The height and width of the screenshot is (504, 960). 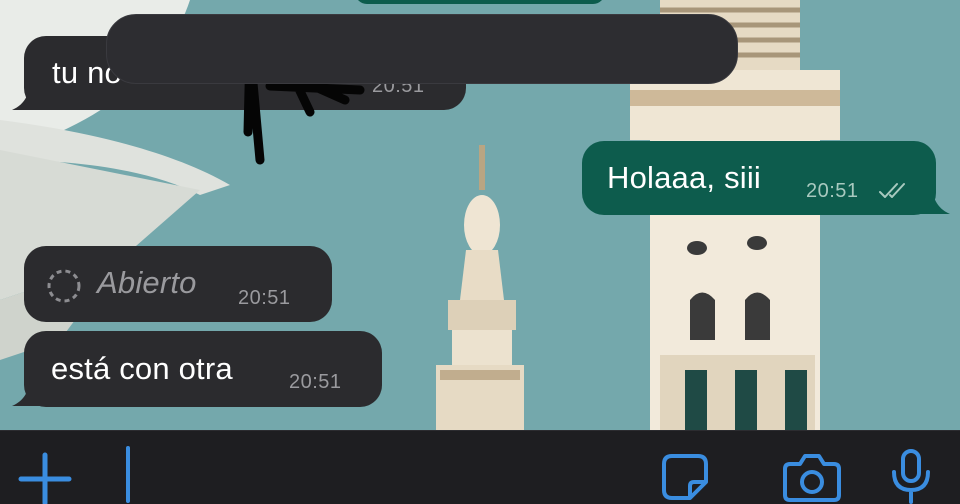 What do you see at coordinates (147, 282) in the screenshot?
I see `view-once-label: Abierto` at bounding box center [147, 282].